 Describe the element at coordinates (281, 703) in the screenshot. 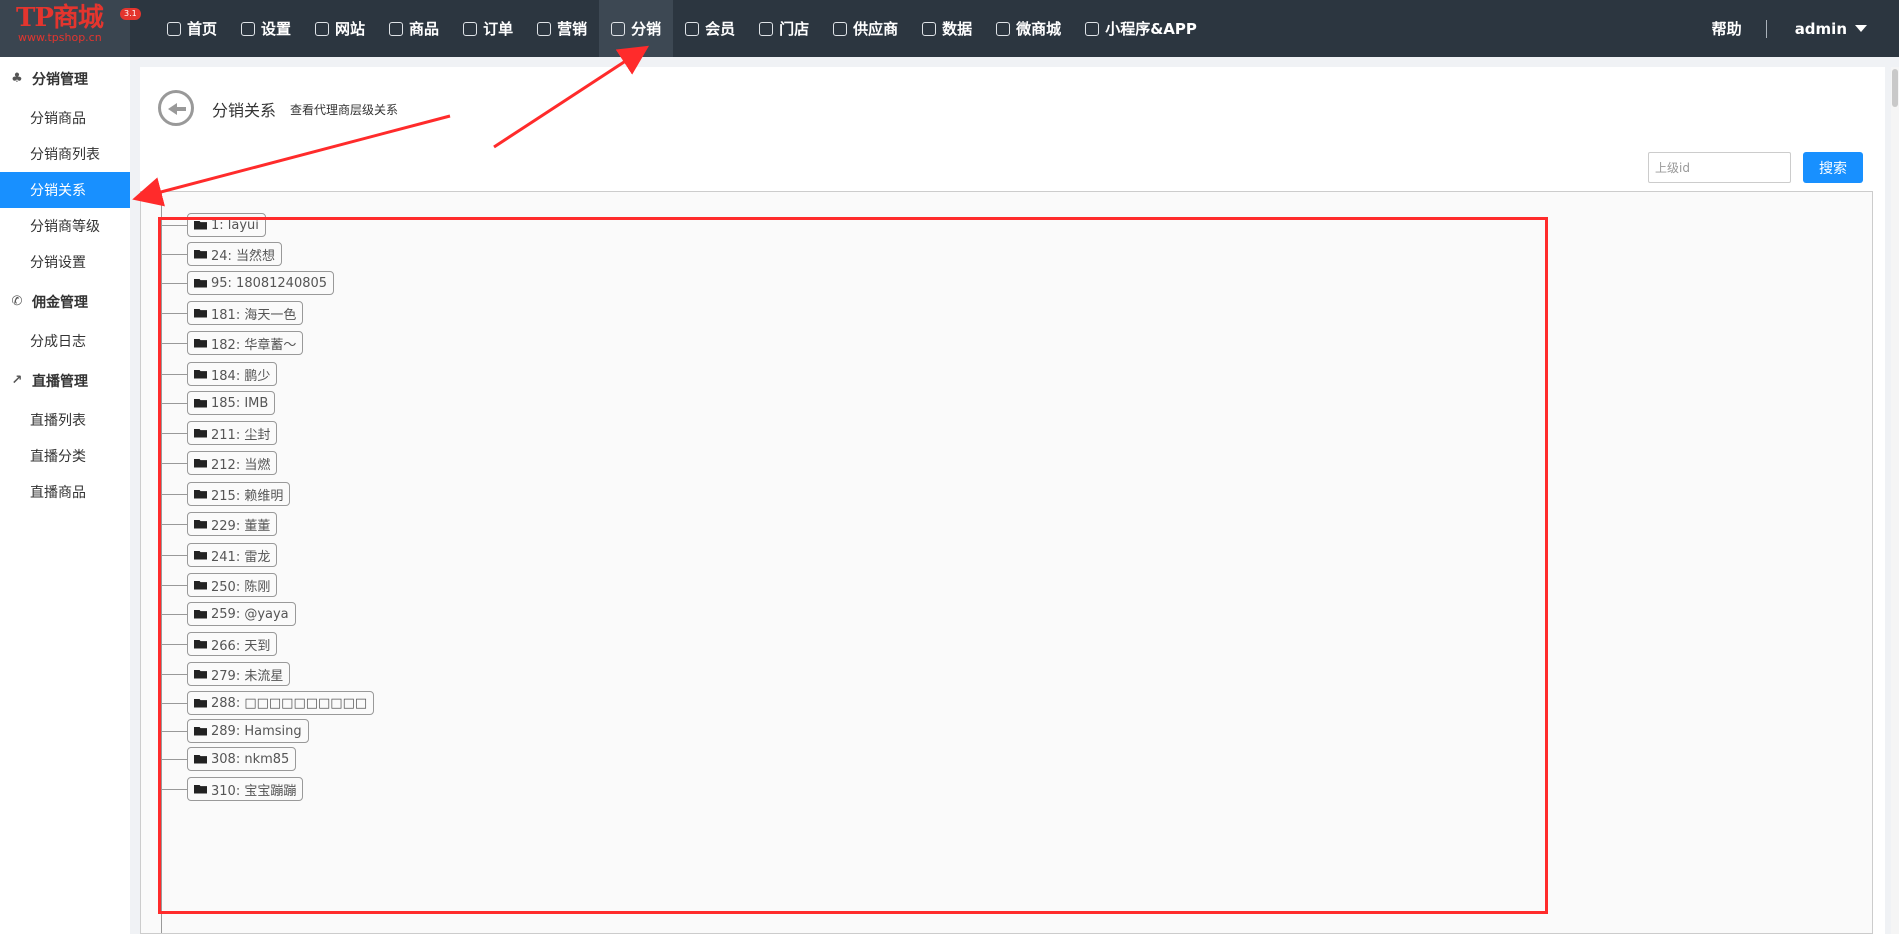

I see `tree-node-label: 288: □□□□□□□□□□` at that location.